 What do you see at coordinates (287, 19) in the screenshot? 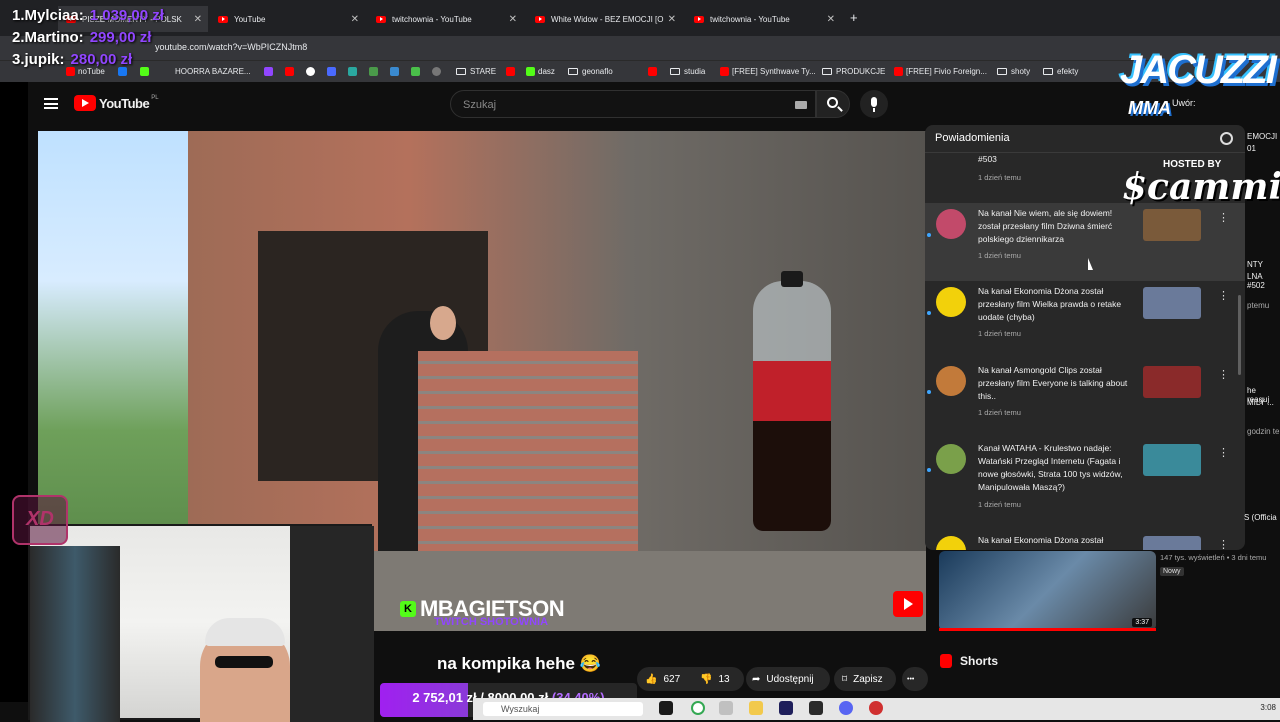
I see `browser-tab: YouTube ✕` at bounding box center [287, 19].